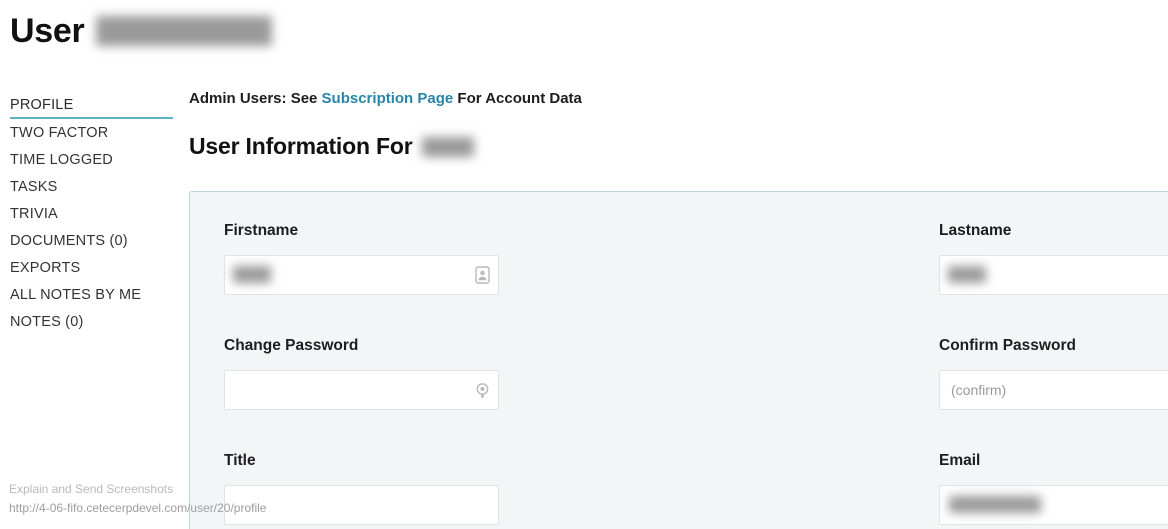  Describe the element at coordinates (960, 460) in the screenshot. I see `email-label: Email` at that location.